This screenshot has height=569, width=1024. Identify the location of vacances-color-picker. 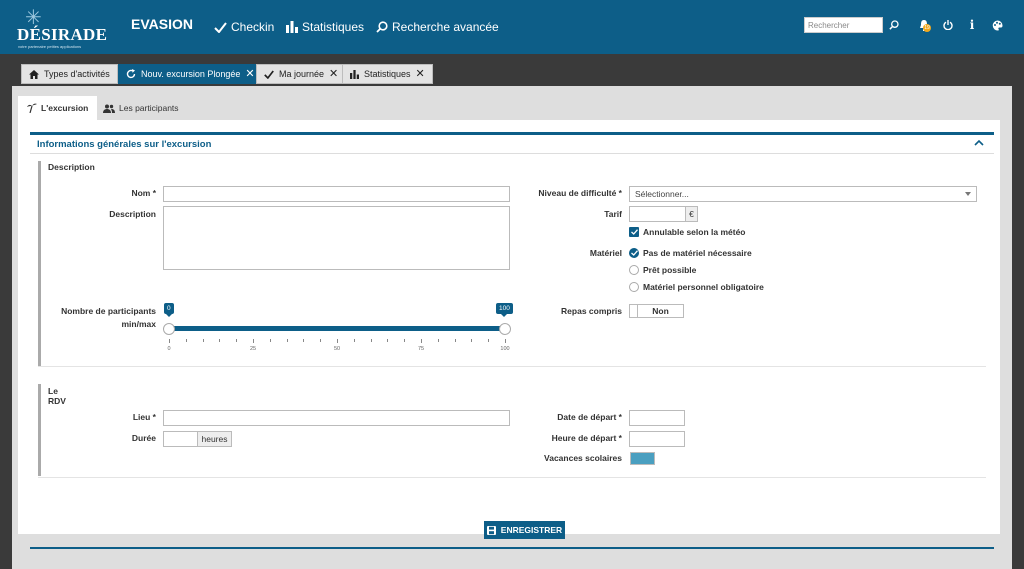
(642, 458).